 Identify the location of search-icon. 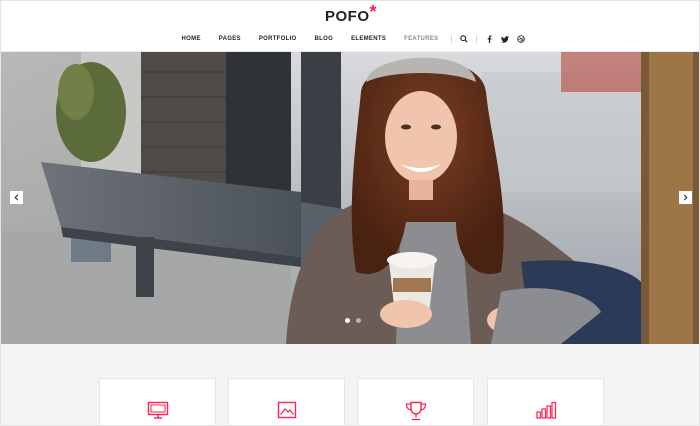
(464, 39).